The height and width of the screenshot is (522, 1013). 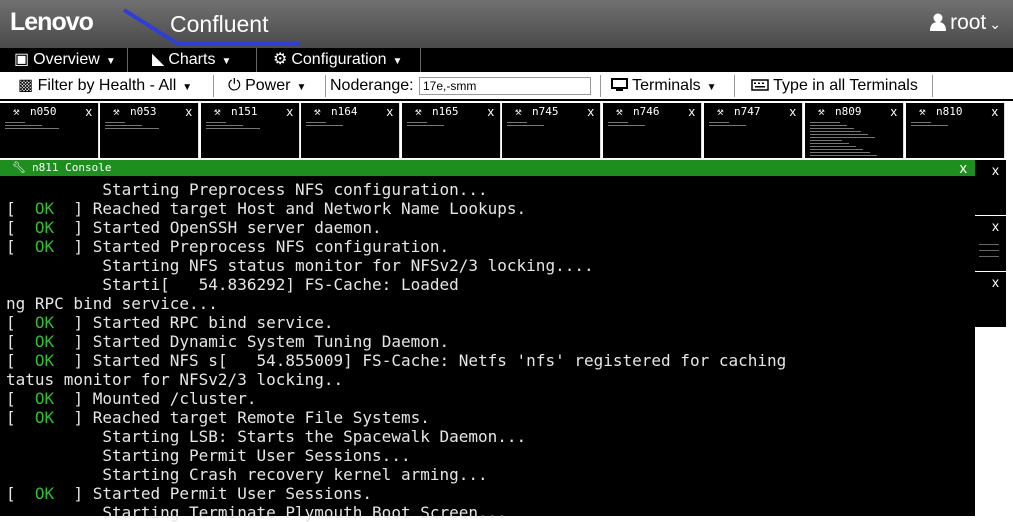 What do you see at coordinates (664, 85) in the screenshot?
I see `terminals-dropdown: Terminals ▼` at bounding box center [664, 85].